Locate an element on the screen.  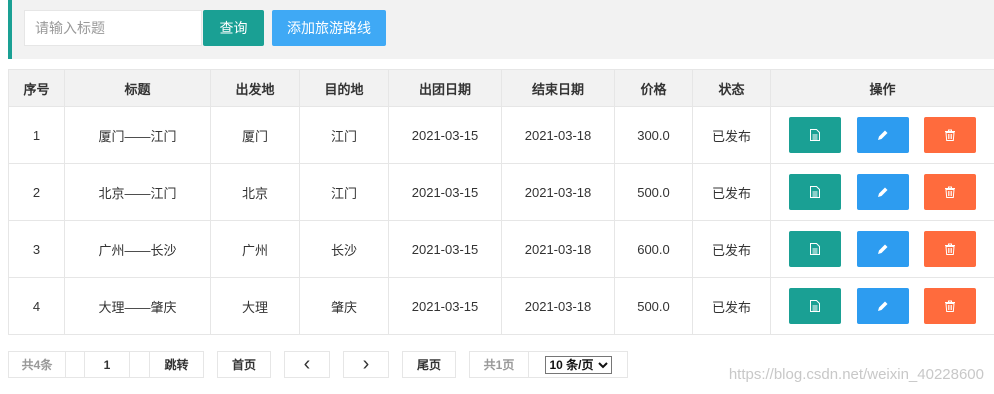
col-header-end-date: 结束日期 is located at coordinates (558, 88).